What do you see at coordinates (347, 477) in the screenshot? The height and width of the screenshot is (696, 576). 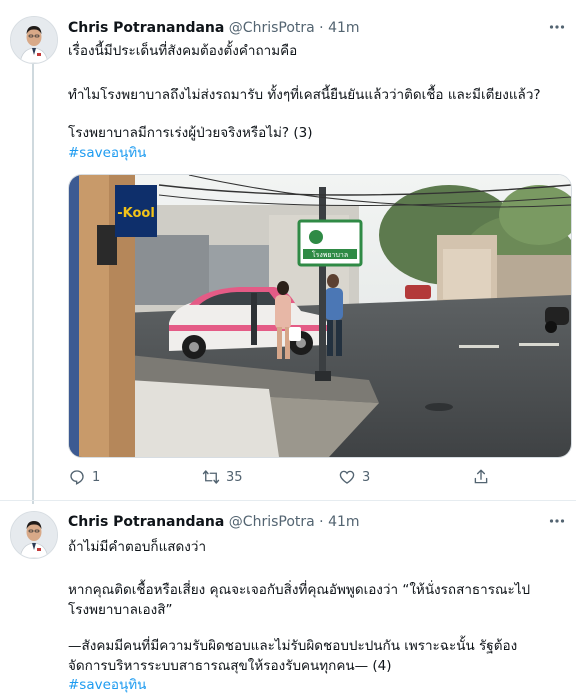 I see `heart-icon` at bounding box center [347, 477].